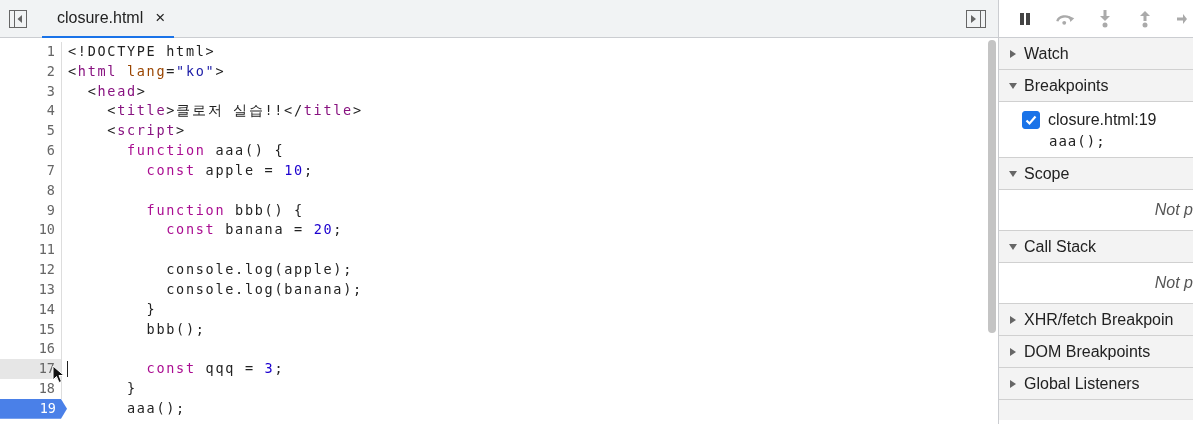  I want to click on code-line: <script>, so click(146, 131).